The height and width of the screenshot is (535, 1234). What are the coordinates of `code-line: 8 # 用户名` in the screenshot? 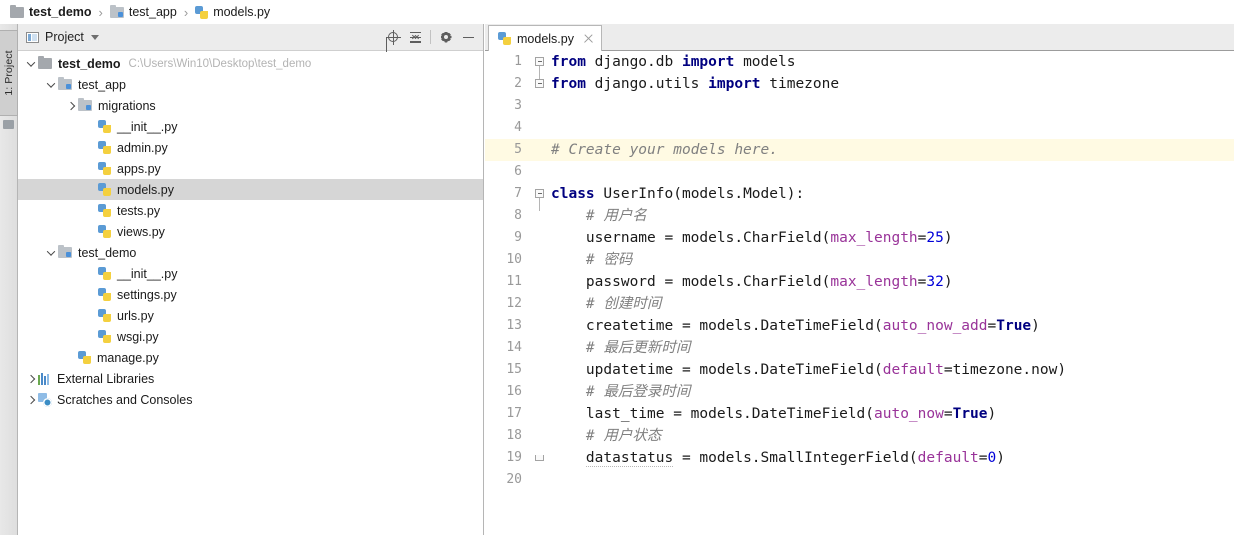 It's located at (859, 216).